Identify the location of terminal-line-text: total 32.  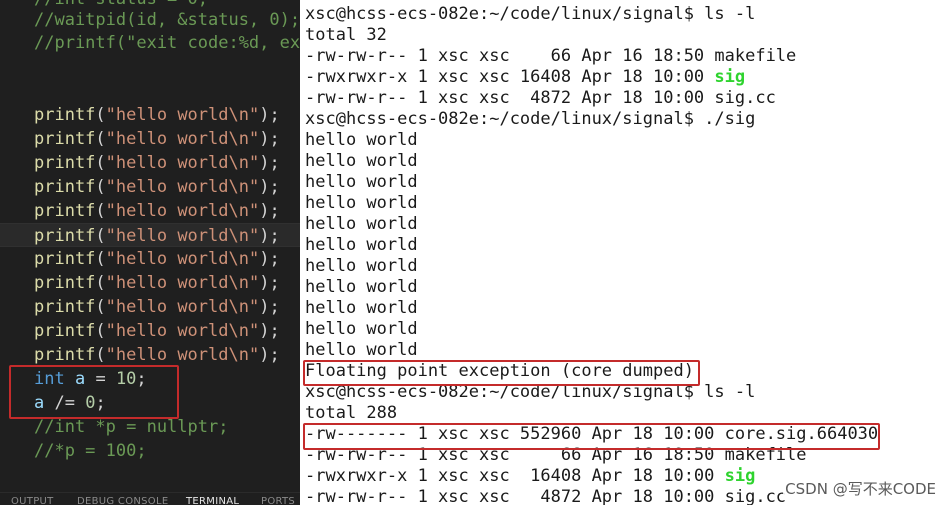
(346, 35).